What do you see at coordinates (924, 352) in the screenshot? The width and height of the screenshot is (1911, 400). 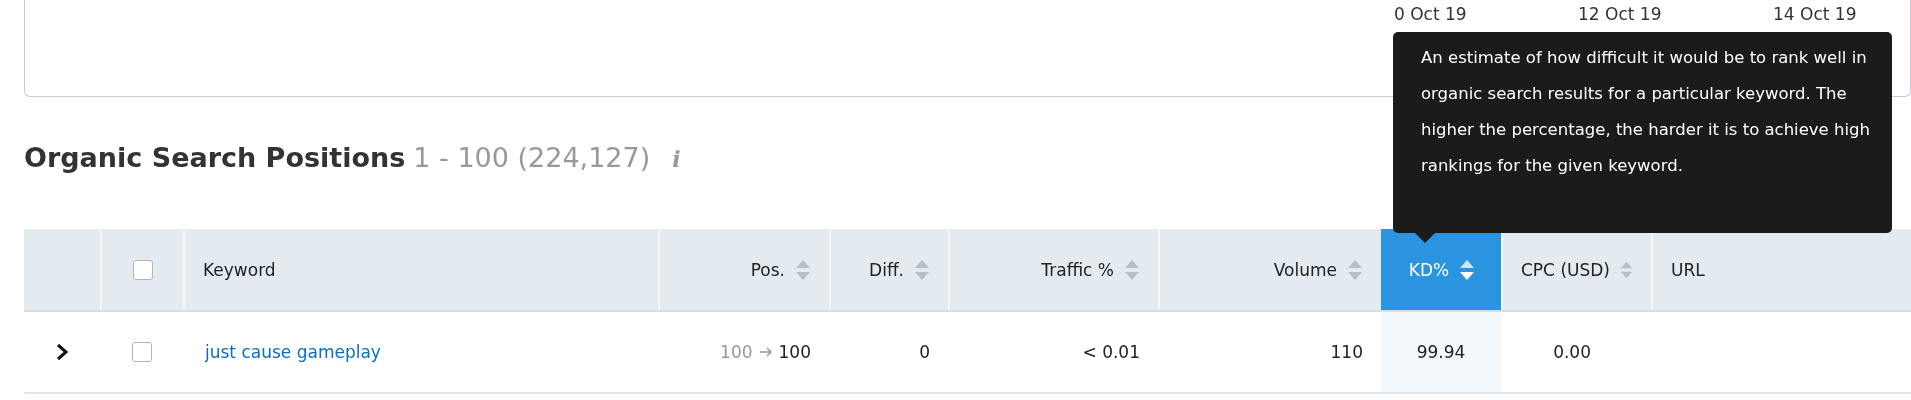 I see `diff-value: 0` at bounding box center [924, 352].